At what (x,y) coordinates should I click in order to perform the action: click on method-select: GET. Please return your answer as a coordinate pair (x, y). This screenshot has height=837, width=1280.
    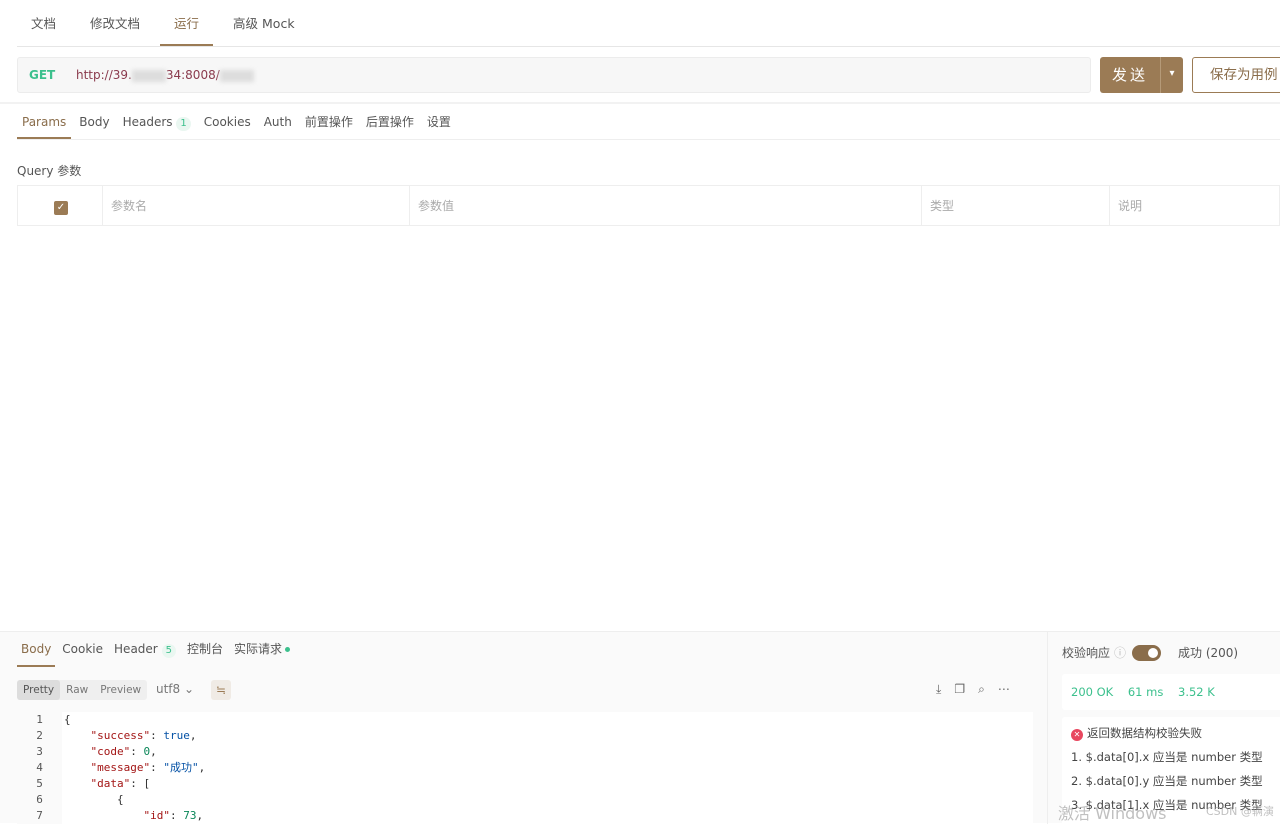
    Looking at the image, I should click on (52, 75).